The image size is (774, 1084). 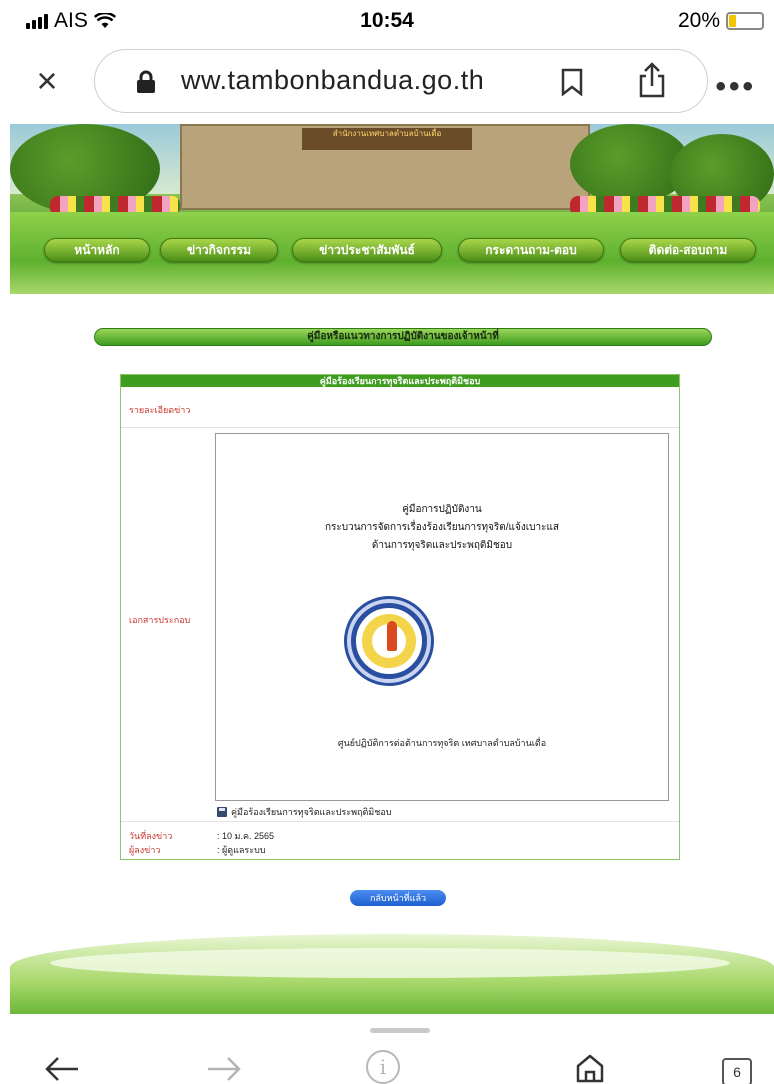 I want to click on address-bar-row: × ww.tambonbandua.go.th •••, so click(x=387, y=81).